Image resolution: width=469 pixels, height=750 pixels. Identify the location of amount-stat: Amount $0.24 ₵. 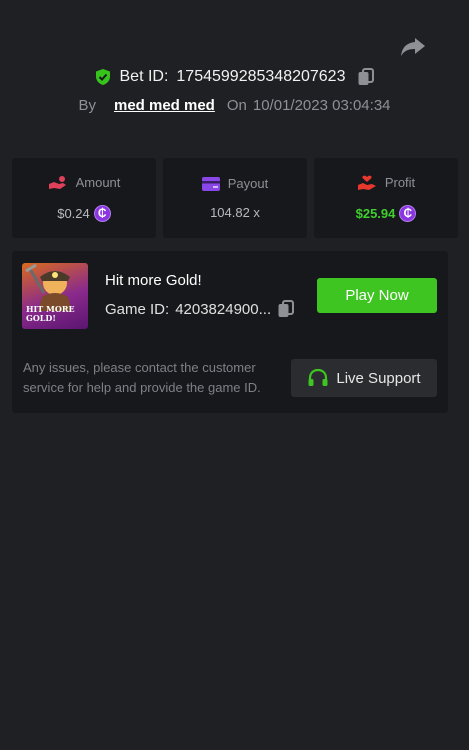
(84, 198).